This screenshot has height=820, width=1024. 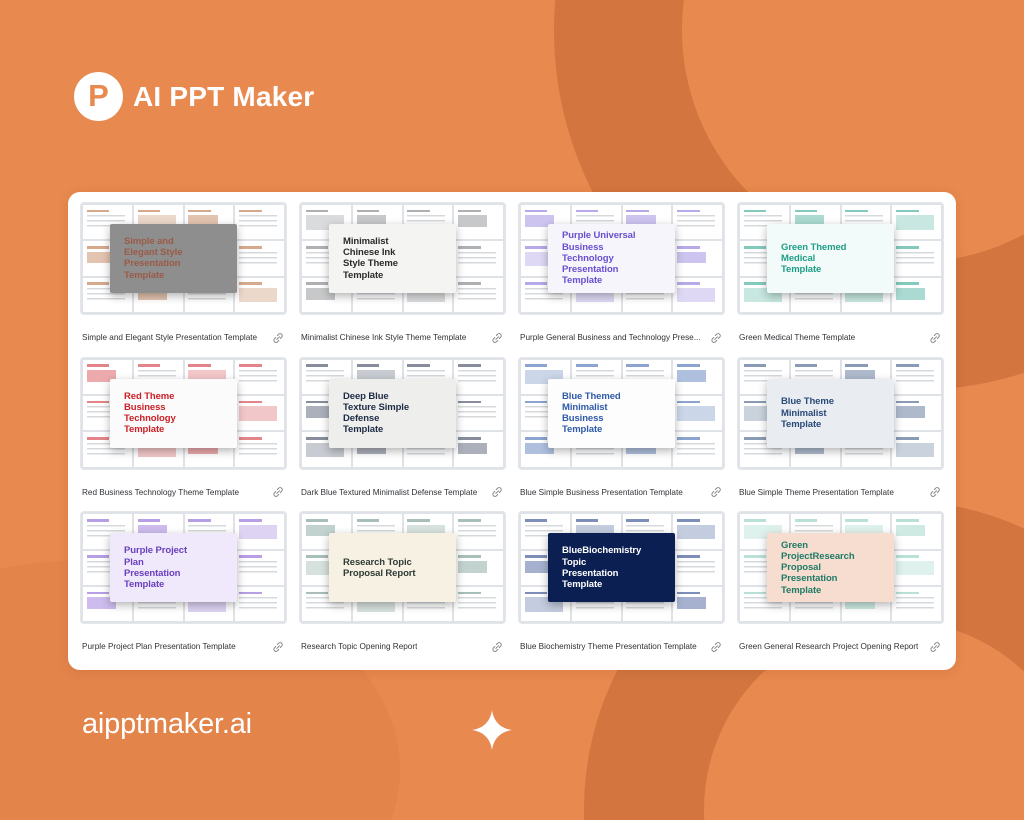 I want to click on template-thumbnail: Blue Theme Minimalist Template, so click(x=840, y=413).